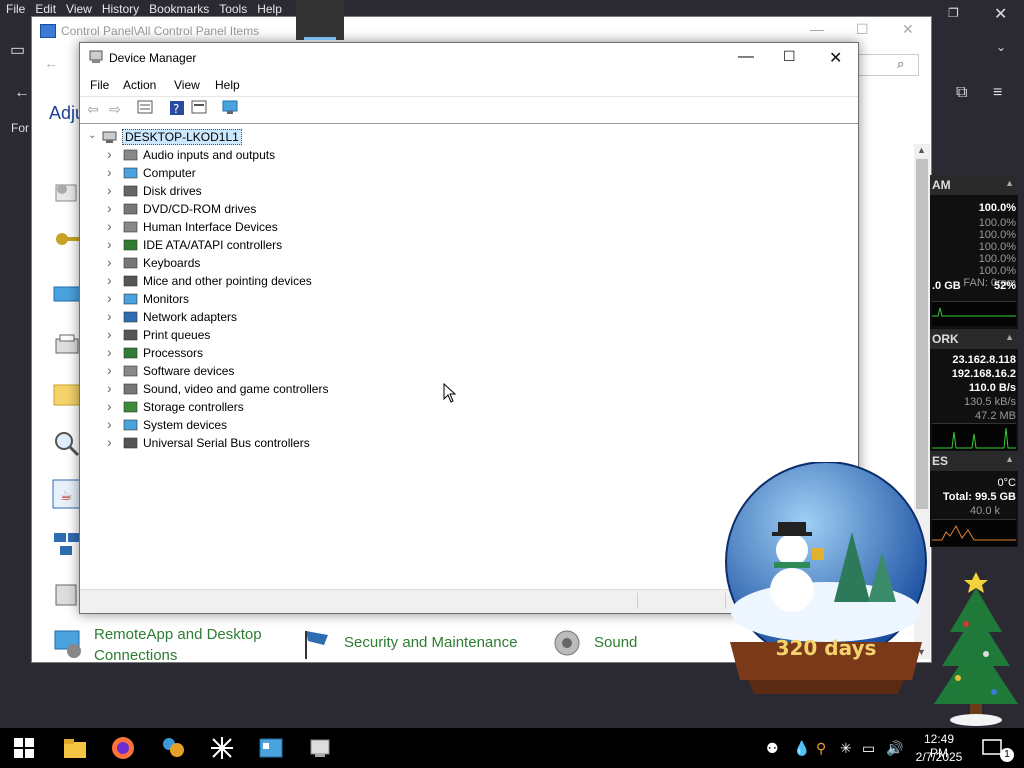 The width and height of the screenshot is (1024, 768). What do you see at coordinates (469, 299) in the screenshot?
I see `device-category-row: › Monitors` at bounding box center [469, 299].